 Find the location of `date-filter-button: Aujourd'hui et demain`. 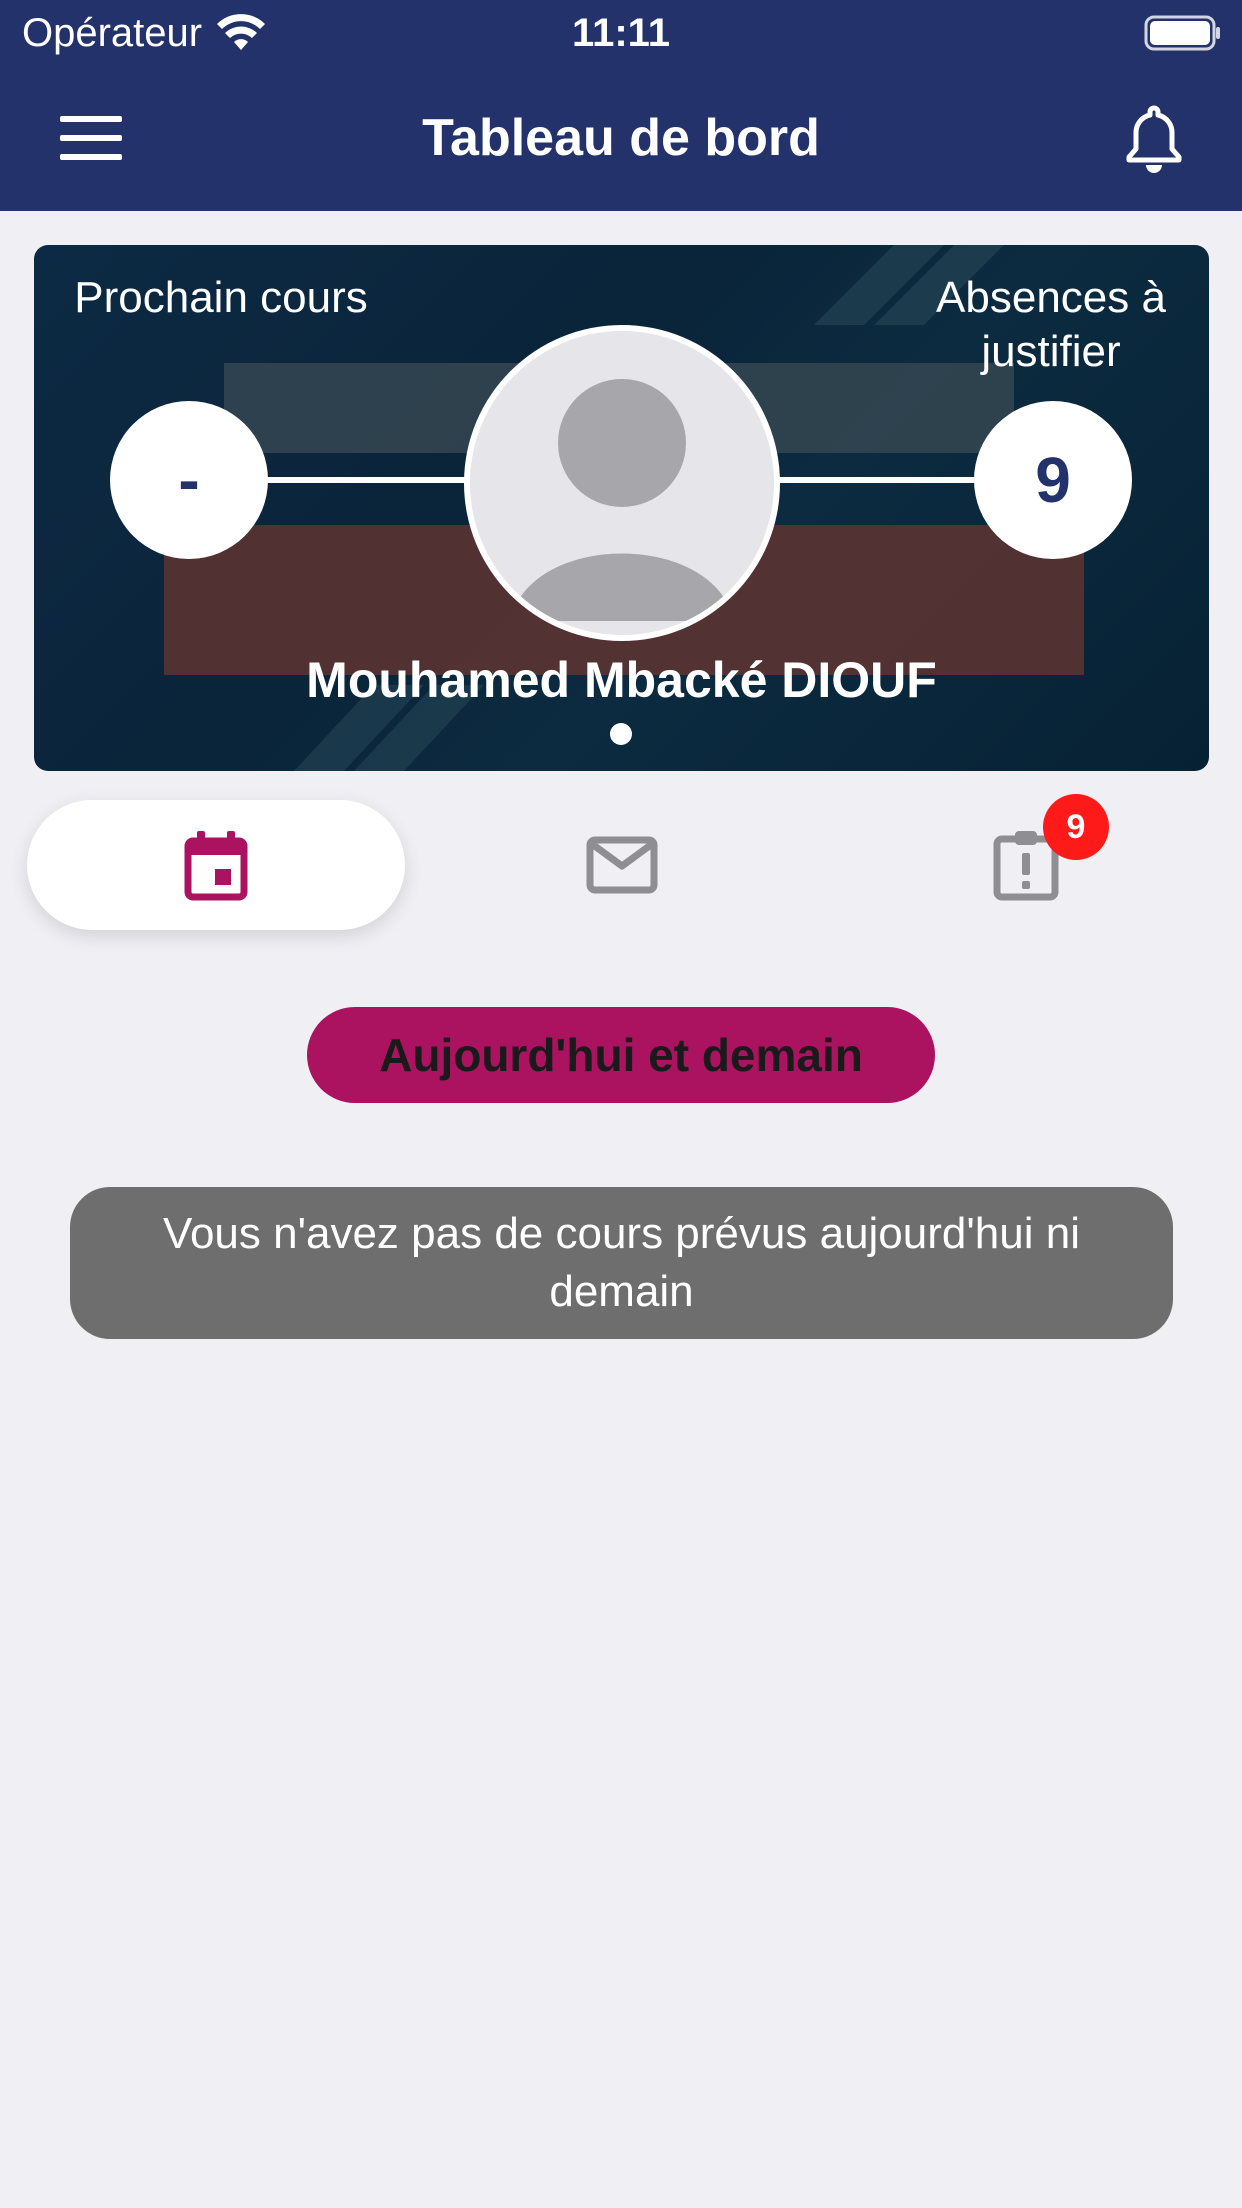

date-filter-button: Aujourd'hui et demain is located at coordinates (621, 1055).